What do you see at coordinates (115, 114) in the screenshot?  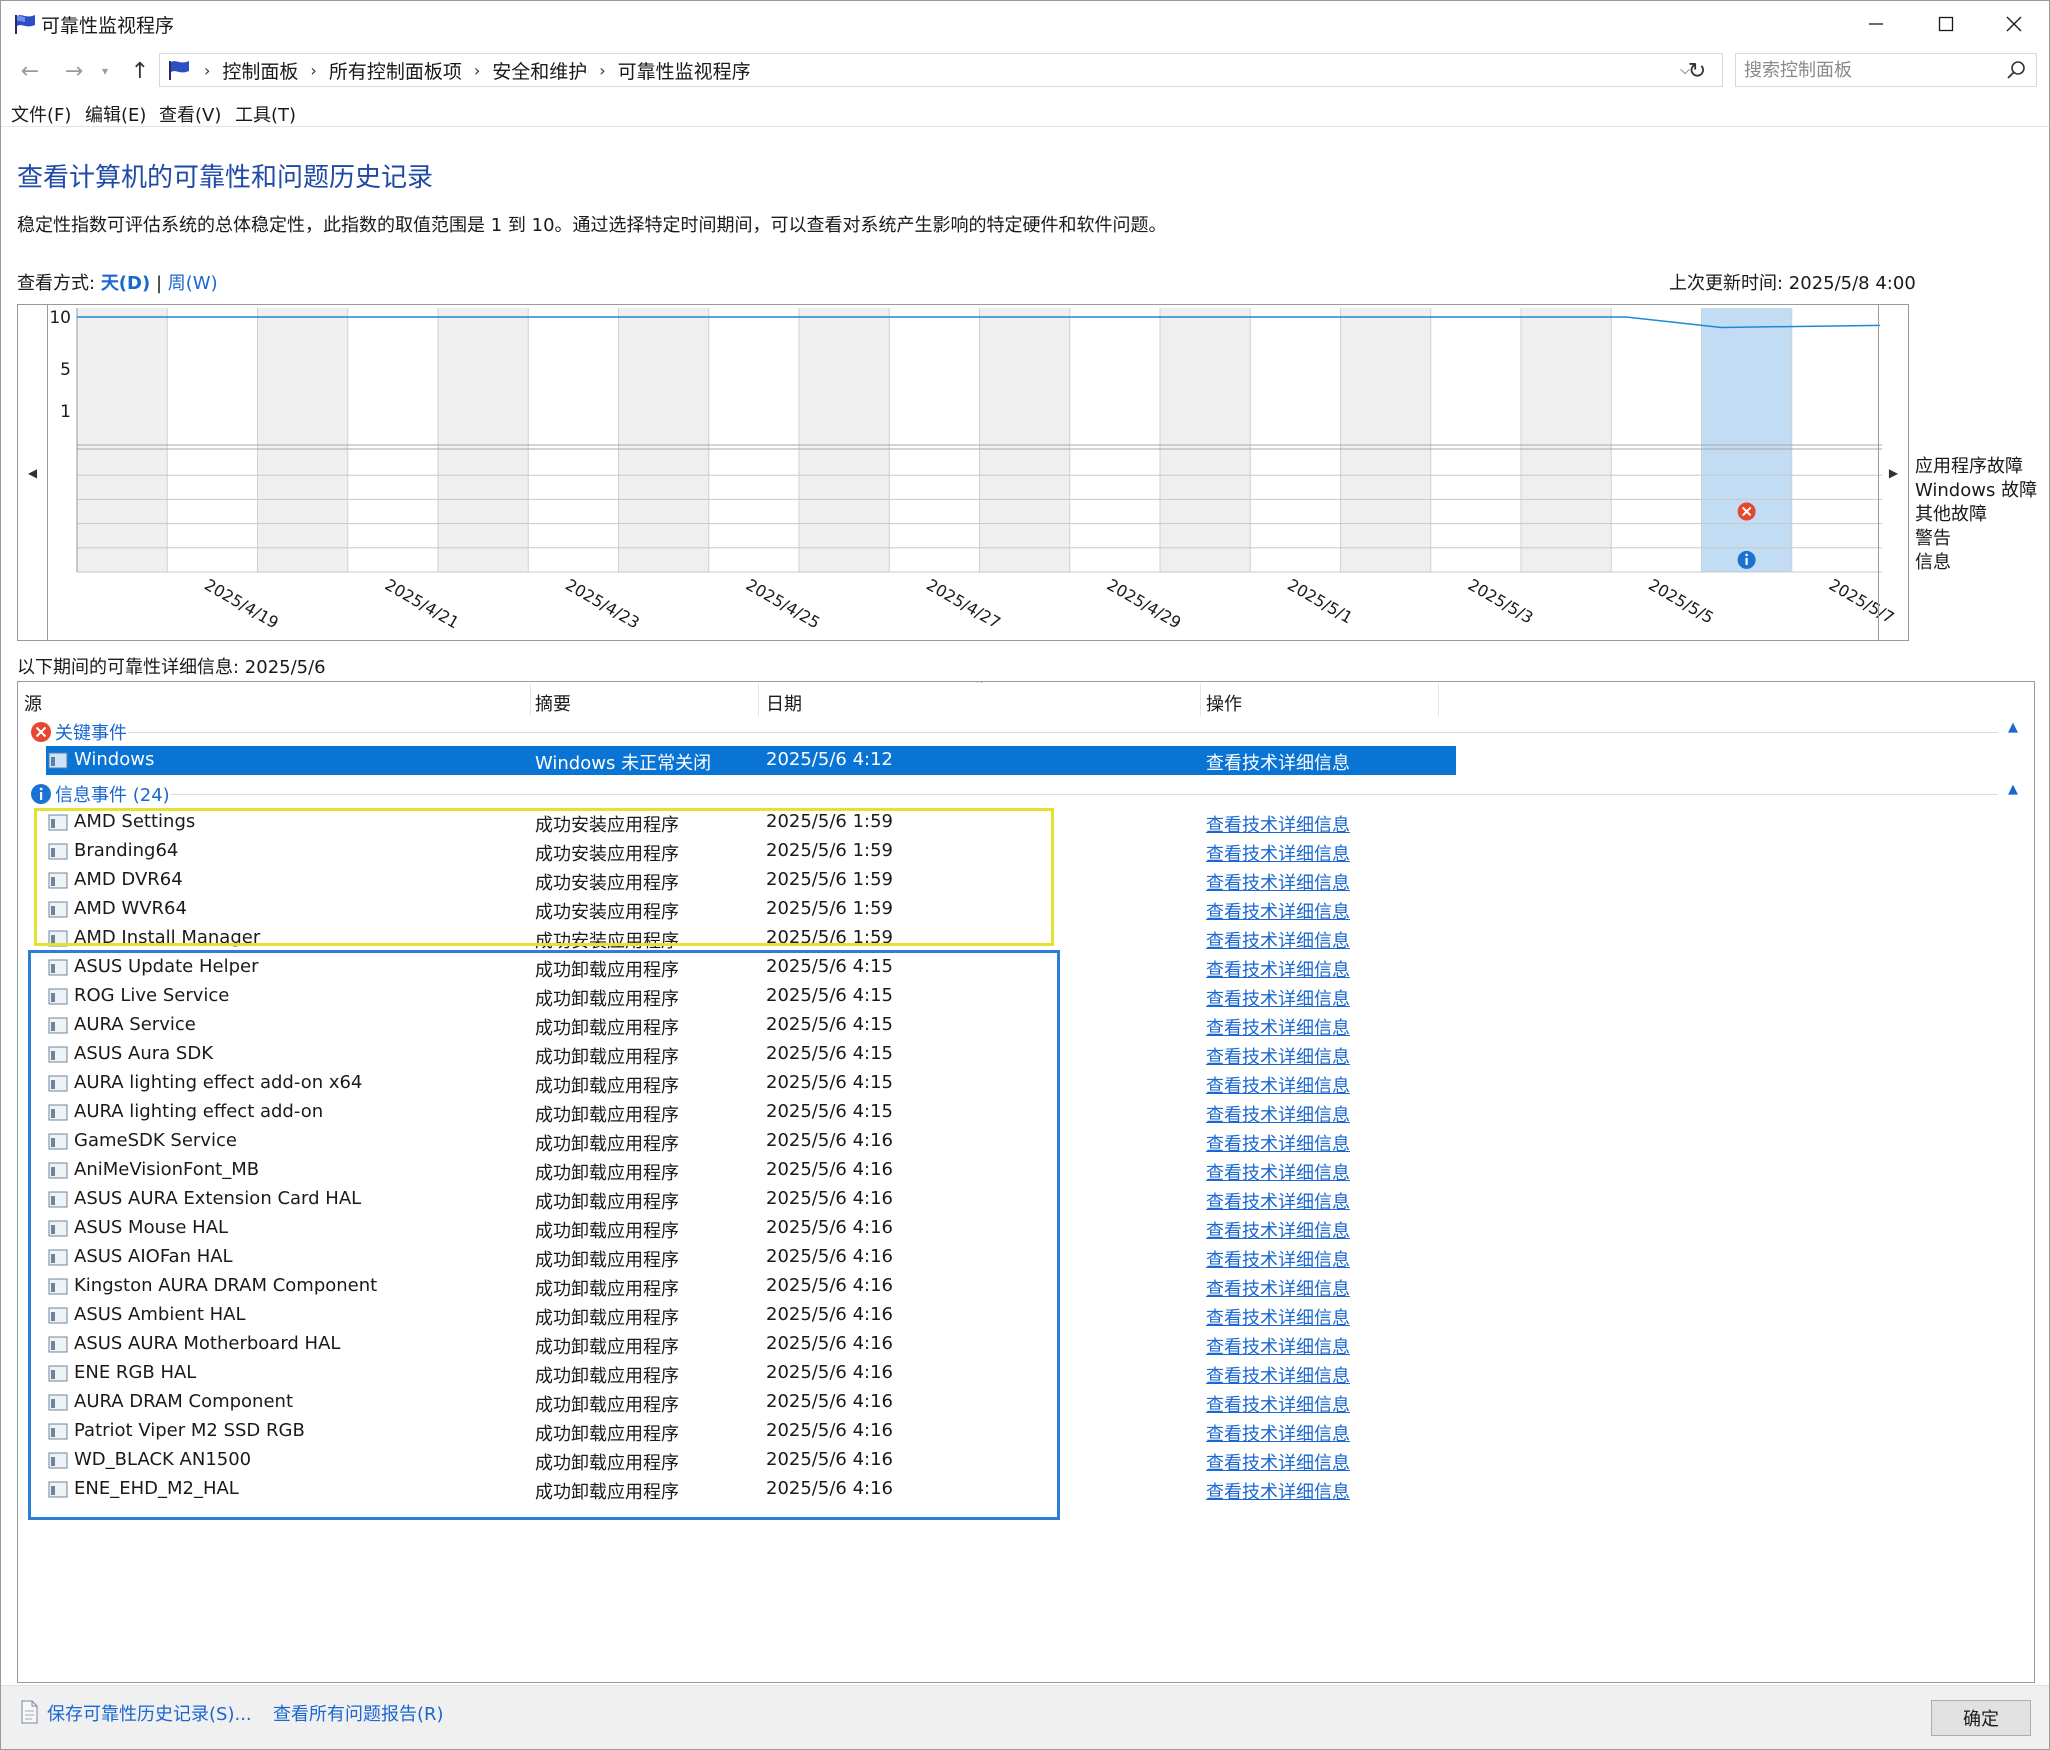 I see `menu-edit: 编辑(E)` at bounding box center [115, 114].